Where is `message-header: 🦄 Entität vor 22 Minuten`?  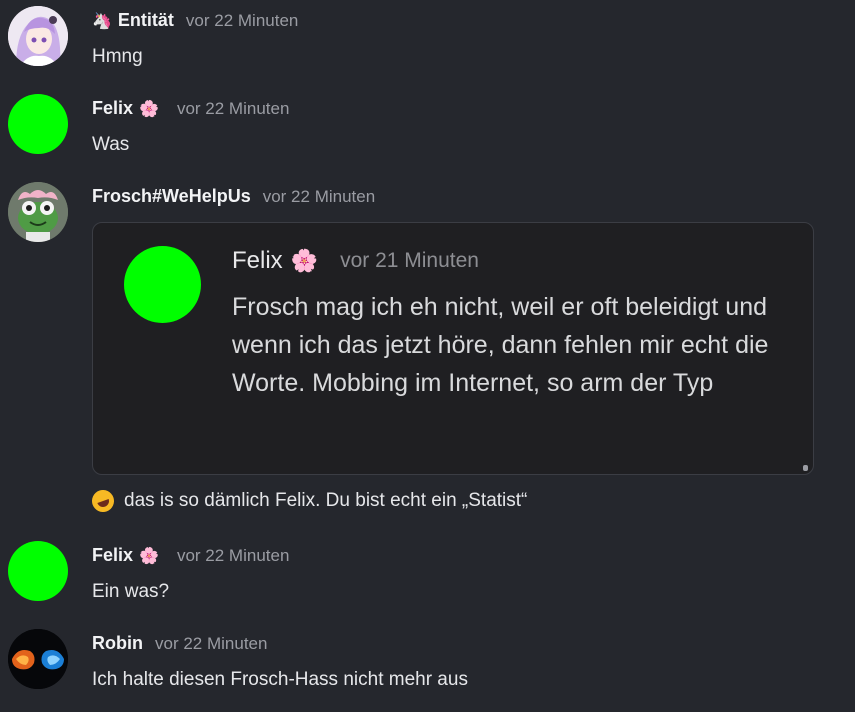 message-header: 🦄 Entität vor 22 Minuten is located at coordinates (195, 20).